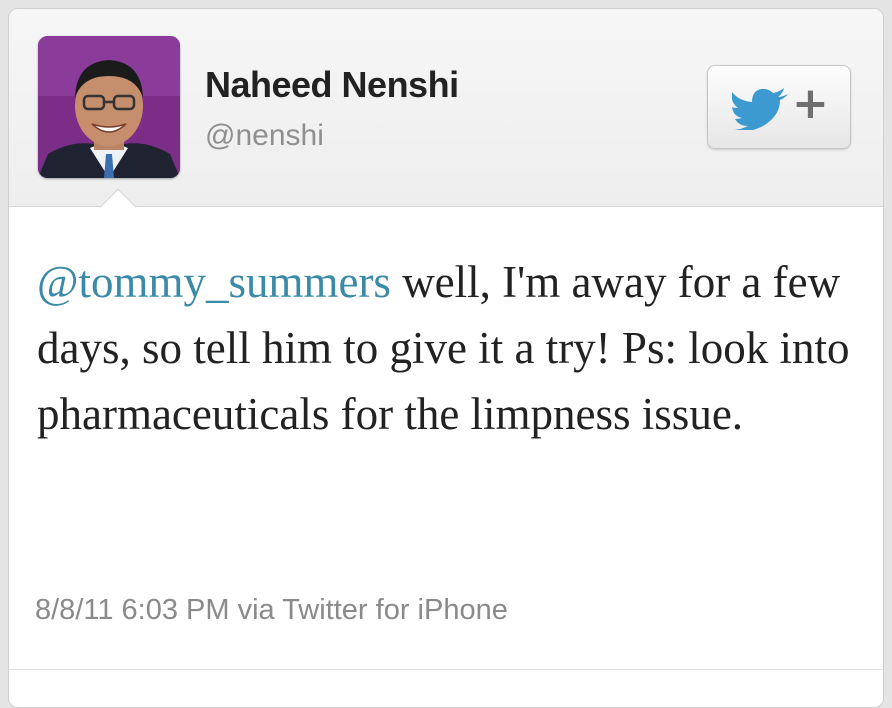 This screenshot has height=708, width=892. Describe the element at coordinates (264, 136) in the screenshot. I see `author-handle: @nenshi` at that location.